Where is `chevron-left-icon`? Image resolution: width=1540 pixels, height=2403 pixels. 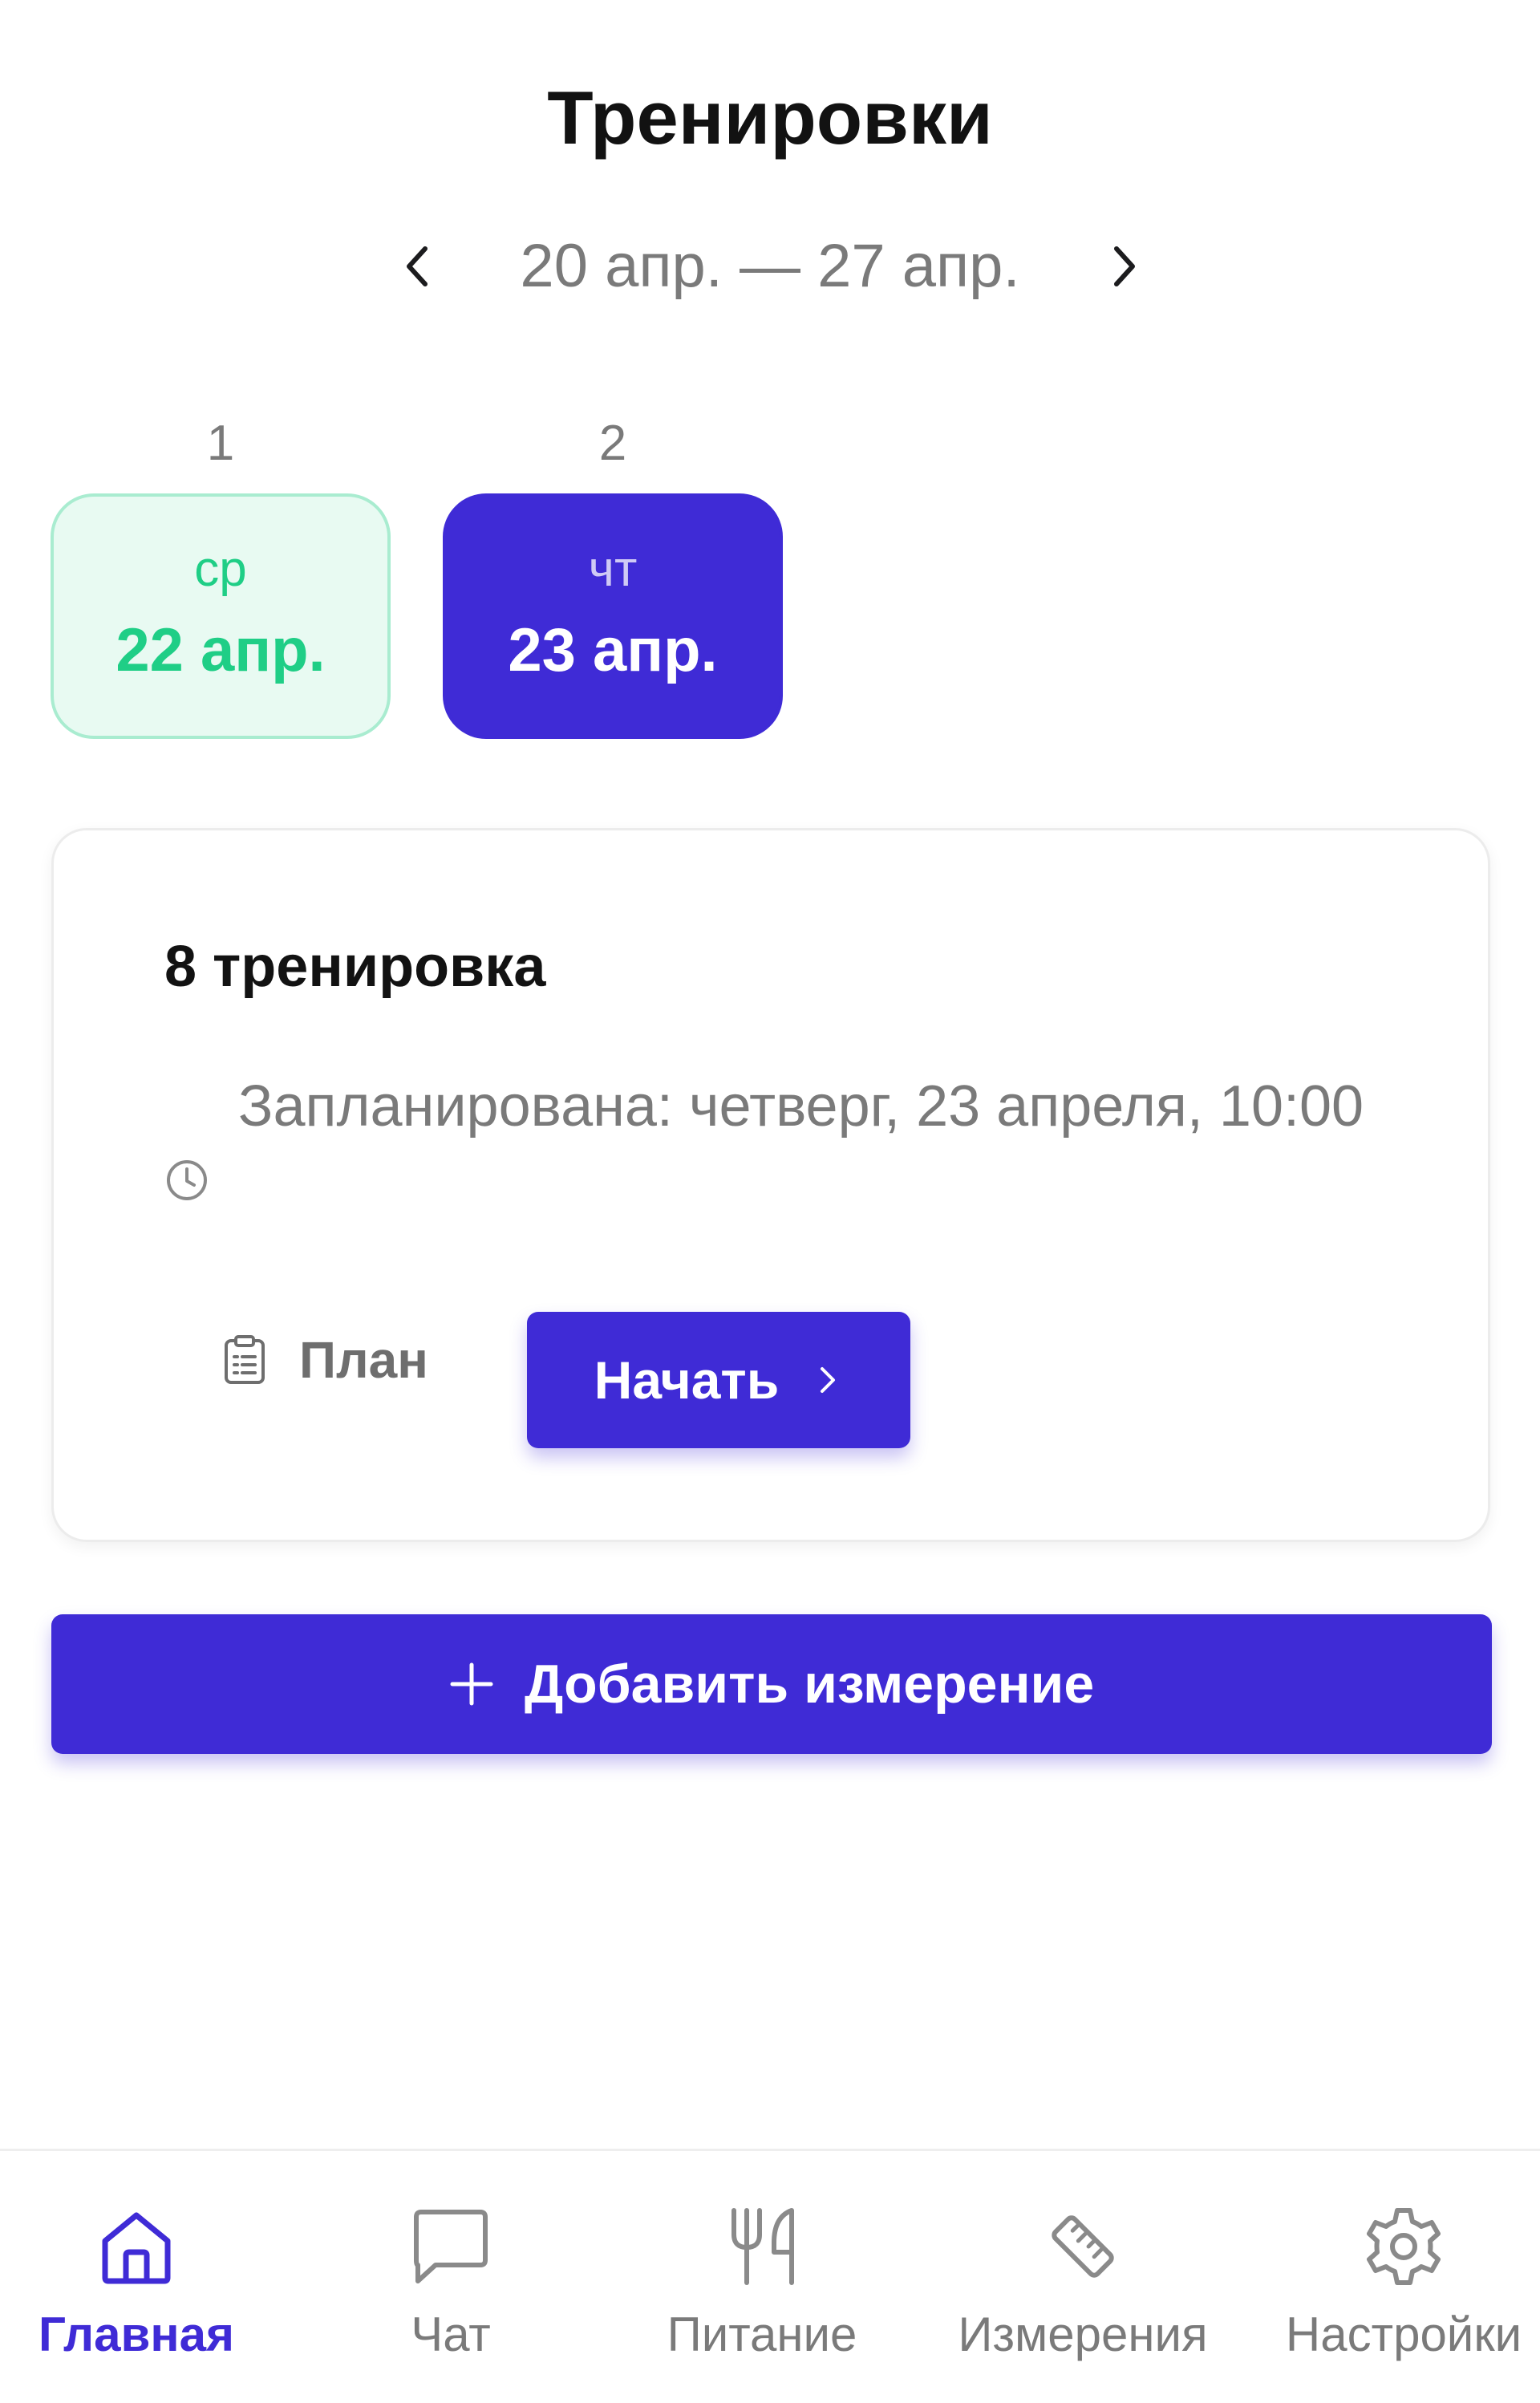 chevron-left-icon is located at coordinates (417, 266).